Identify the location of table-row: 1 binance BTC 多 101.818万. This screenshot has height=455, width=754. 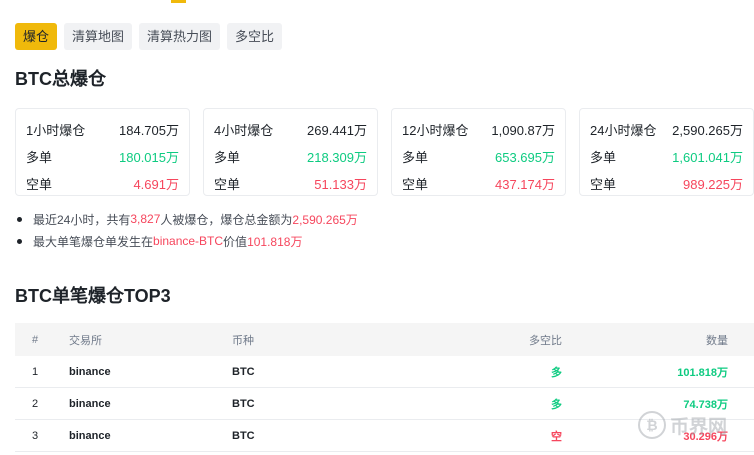
(384, 372).